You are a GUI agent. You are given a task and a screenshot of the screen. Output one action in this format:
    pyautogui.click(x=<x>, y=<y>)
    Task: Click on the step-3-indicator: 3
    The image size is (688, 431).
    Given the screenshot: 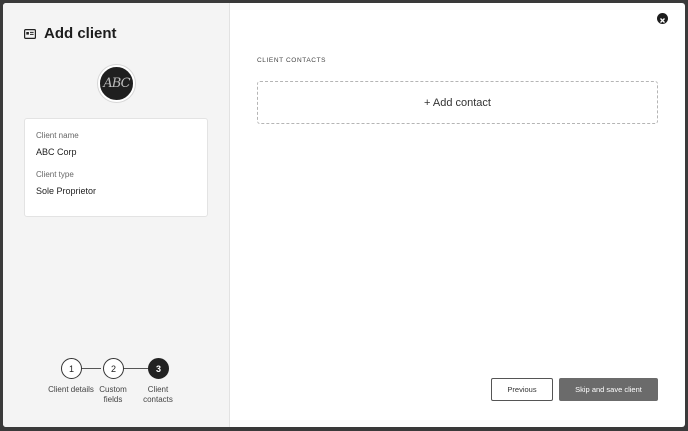 What is the action you would take?
    pyautogui.click(x=158, y=368)
    